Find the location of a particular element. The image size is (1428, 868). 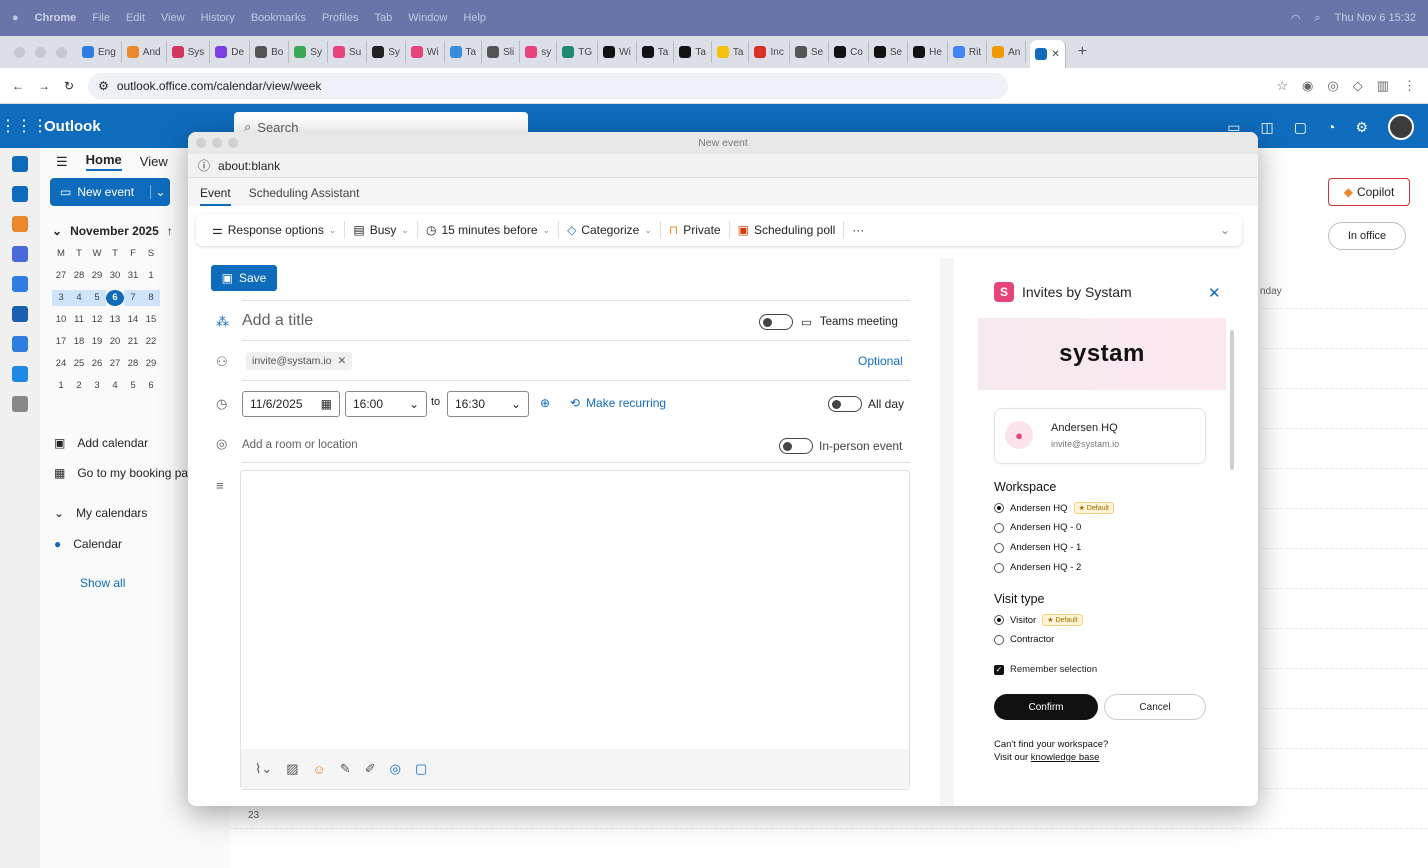

teams-meeting-toggle: ▭ Teams meeting is located at coordinates (828, 322).